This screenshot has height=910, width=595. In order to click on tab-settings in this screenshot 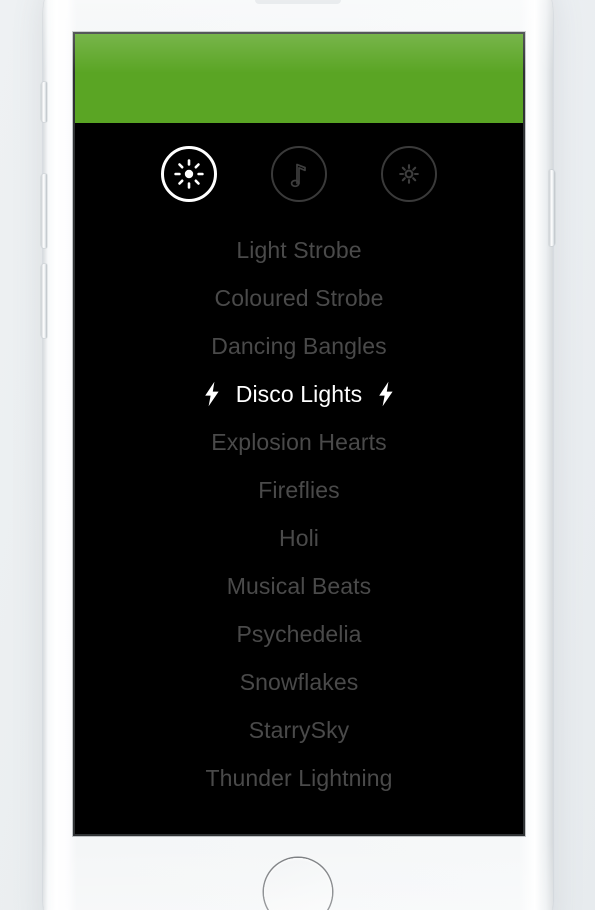, I will do `click(409, 174)`.